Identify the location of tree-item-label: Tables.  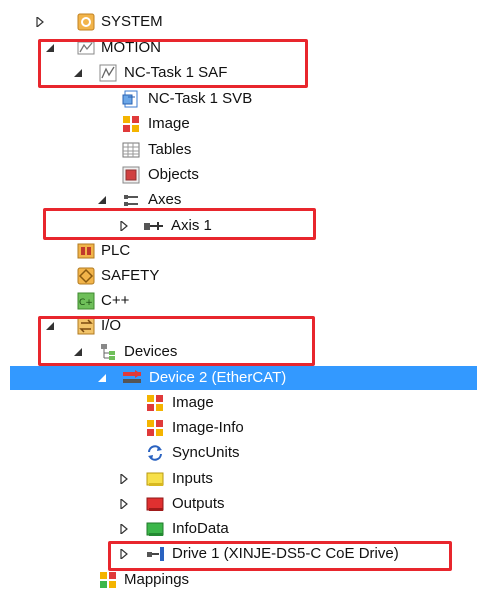
(170, 149).